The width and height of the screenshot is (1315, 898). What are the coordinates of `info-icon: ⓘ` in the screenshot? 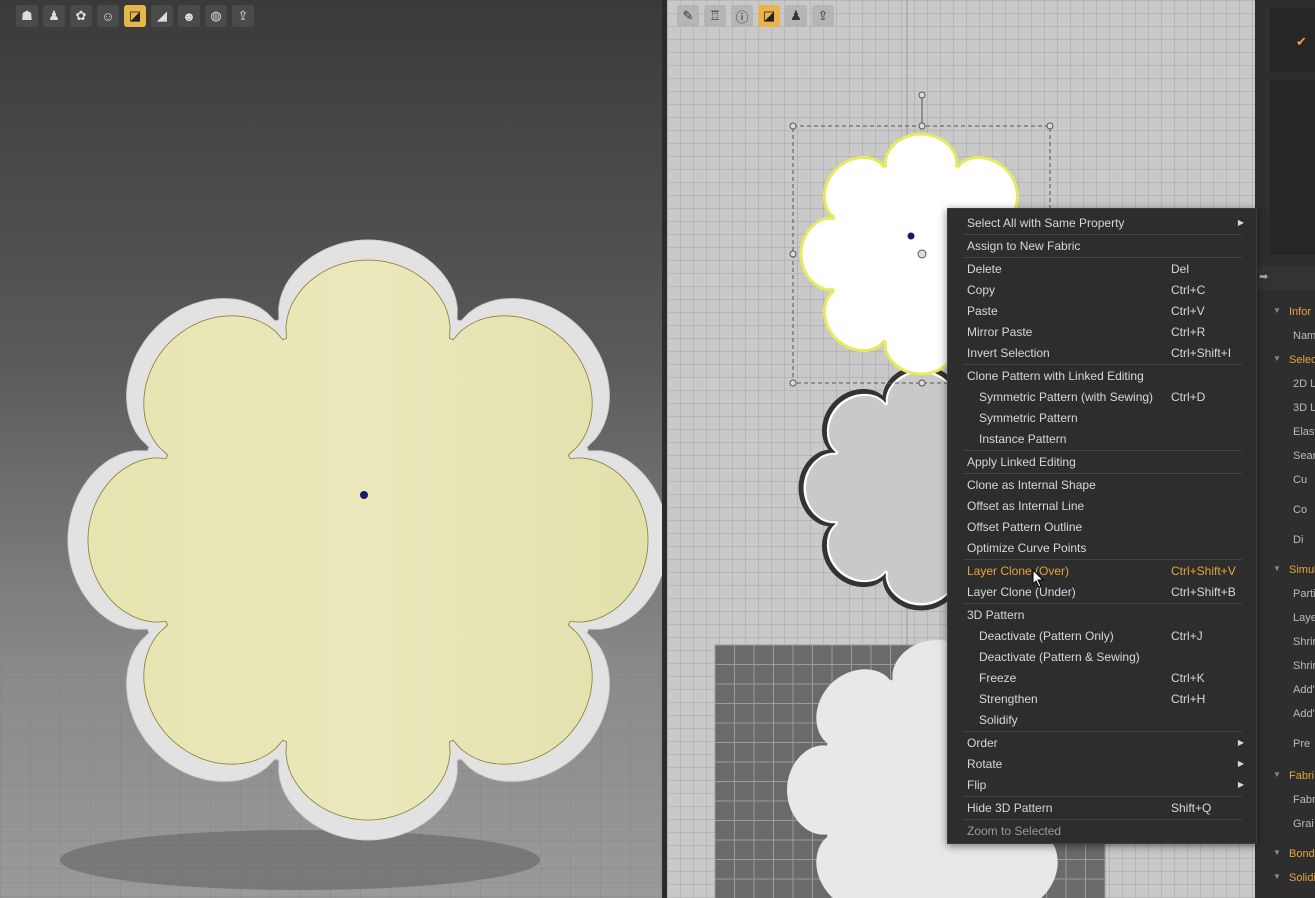 It's located at (742, 16).